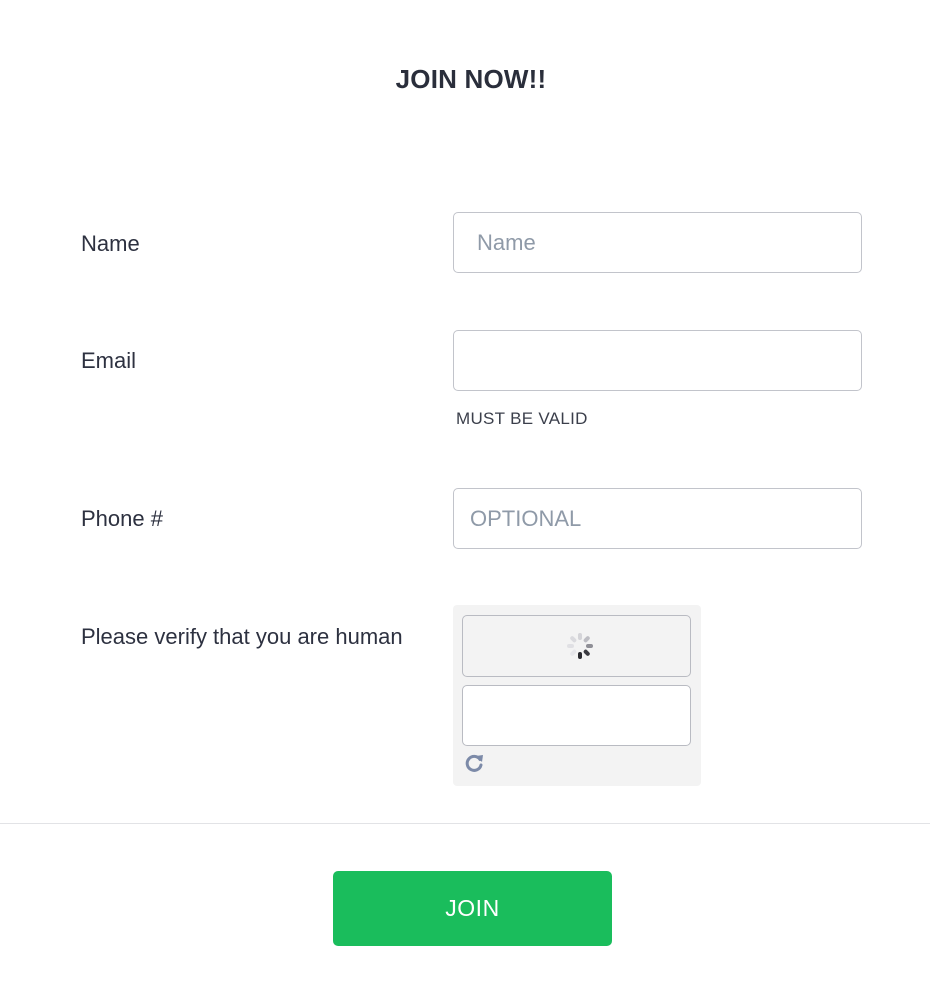 The height and width of the screenshot is (1007, 930). What do you see at coordinates (242, 636) in the screenshot?
I see `captcha-label: Please verify that you are human` at bounding box center [242, 636].